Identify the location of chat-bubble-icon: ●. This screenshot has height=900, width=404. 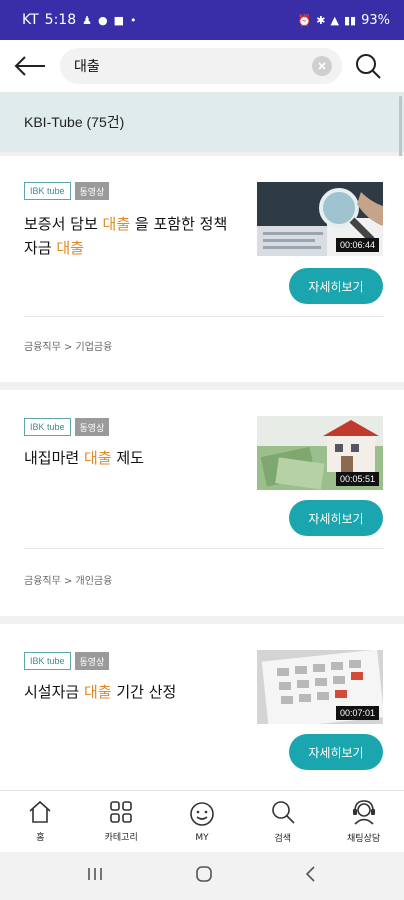
(102, 20).